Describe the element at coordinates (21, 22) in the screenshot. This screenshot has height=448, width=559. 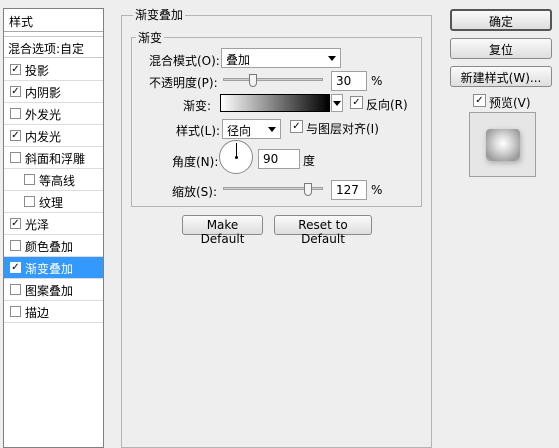
I see `styles-header-label: 样式` at that location.